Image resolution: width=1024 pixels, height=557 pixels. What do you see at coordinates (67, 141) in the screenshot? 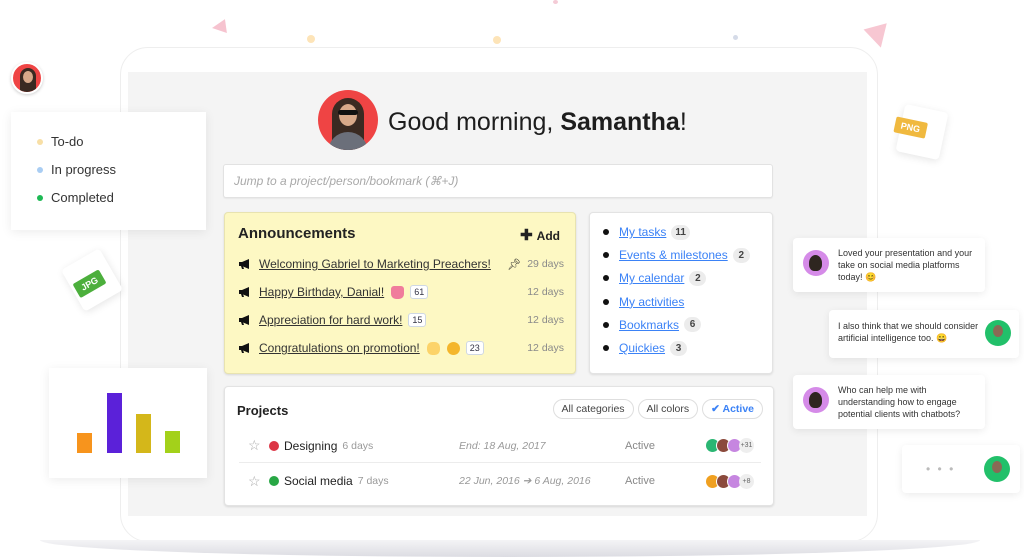
I see `legend-label: To-do` at bounding box center [67, 141].